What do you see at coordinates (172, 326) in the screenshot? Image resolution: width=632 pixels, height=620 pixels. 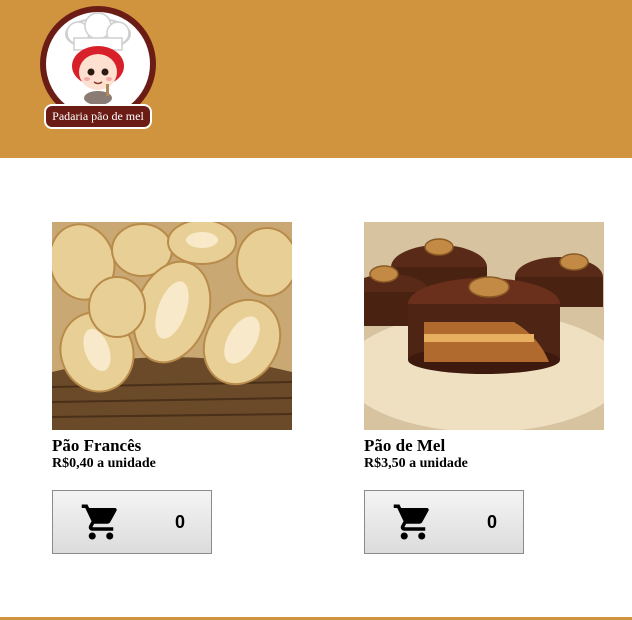 I see `french-bread-basket-photo` at bounding box center [172, 326].